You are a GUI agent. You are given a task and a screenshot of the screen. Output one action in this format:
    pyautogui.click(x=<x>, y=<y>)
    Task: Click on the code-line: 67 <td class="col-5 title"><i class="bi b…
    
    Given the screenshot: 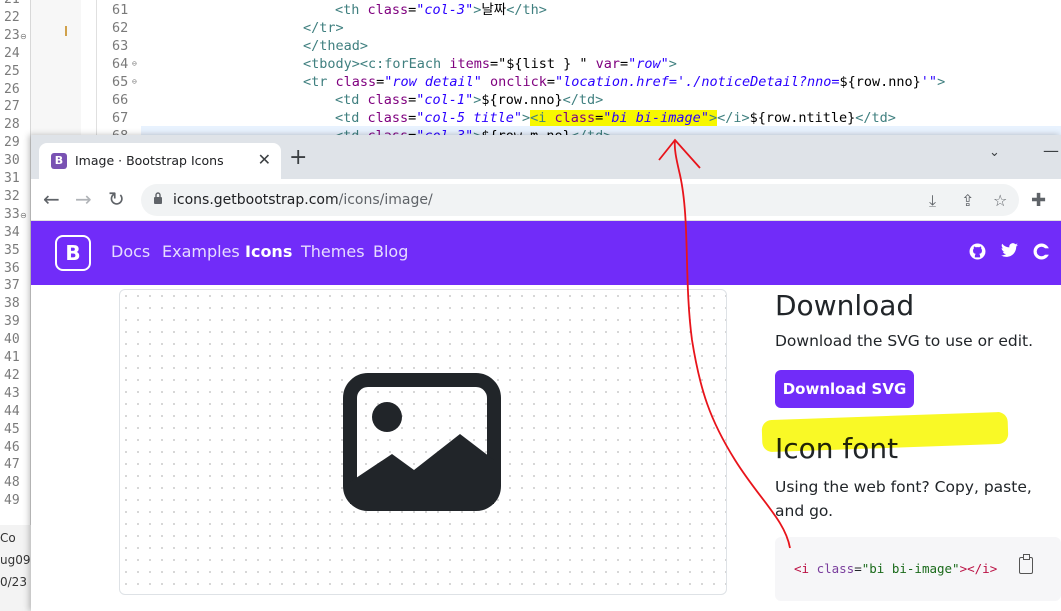 What is the action you would take?
    pyautogui.click(x=579, y=118)
    